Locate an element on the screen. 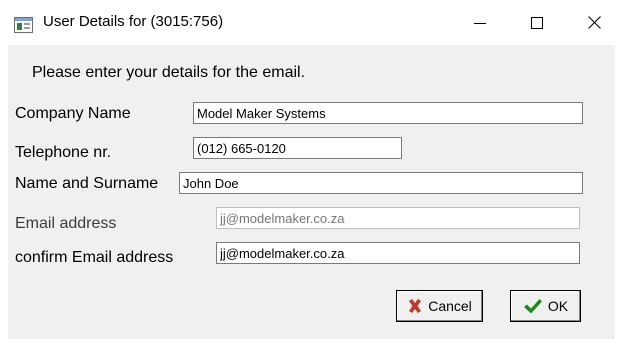 This screenshot has height=339, width=623. close-button is located at coordinates (594, 22).